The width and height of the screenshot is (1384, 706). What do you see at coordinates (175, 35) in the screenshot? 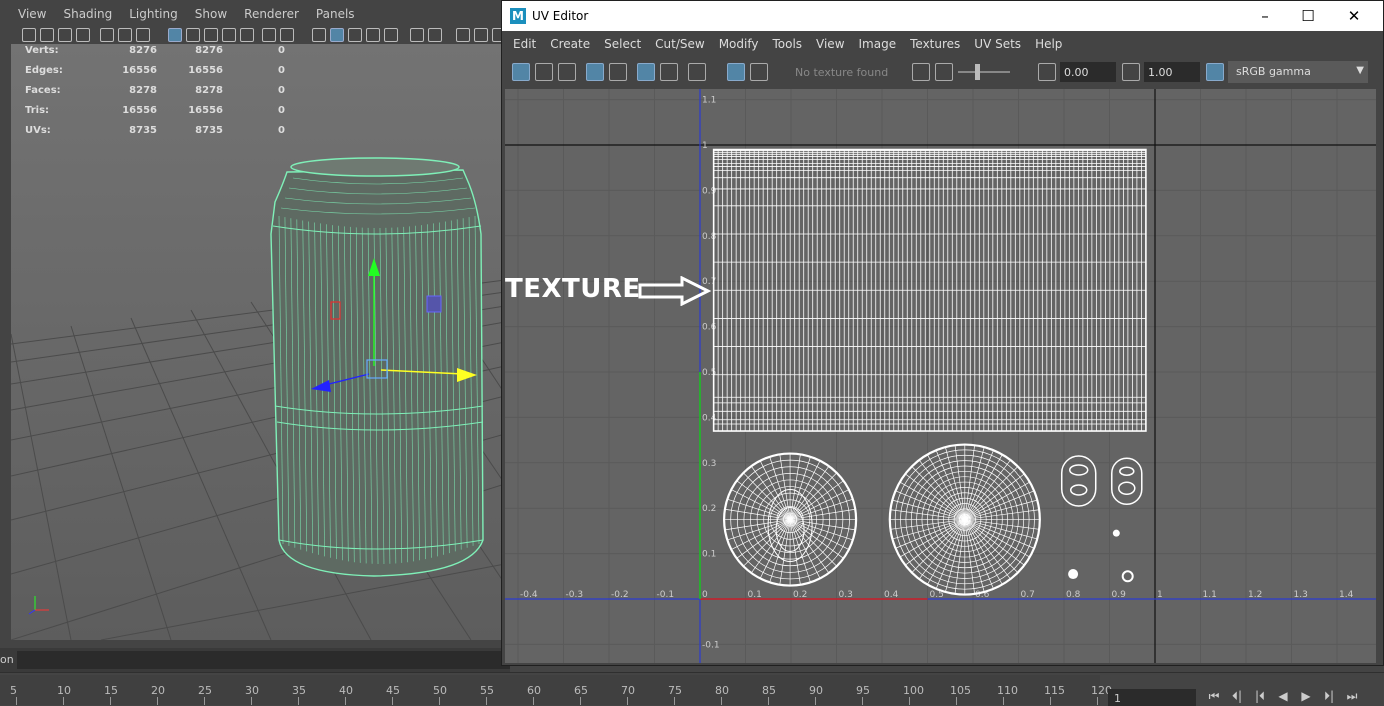
I see `wireframe-icon` at bounding box center [175, 35].